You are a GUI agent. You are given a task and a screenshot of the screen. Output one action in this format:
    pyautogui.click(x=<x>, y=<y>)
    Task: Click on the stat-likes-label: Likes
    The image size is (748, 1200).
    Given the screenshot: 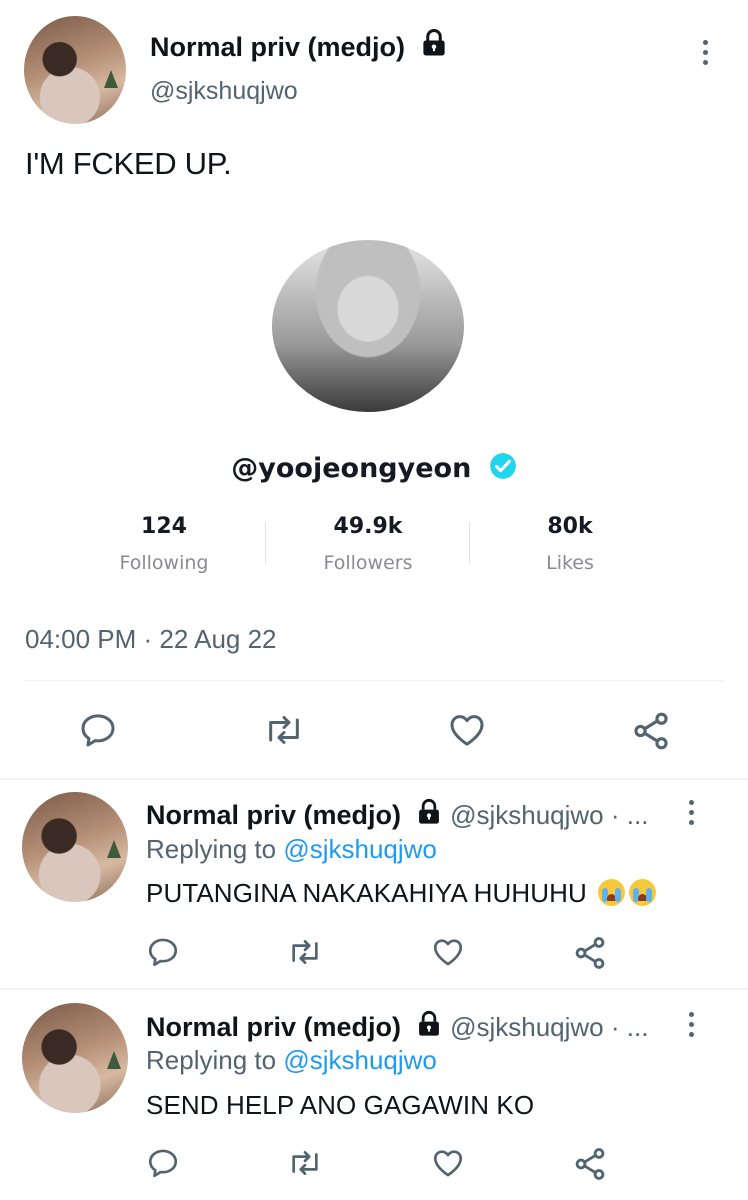 What is the action you would take?
    pyautogui.click(x=570, y=563)
    